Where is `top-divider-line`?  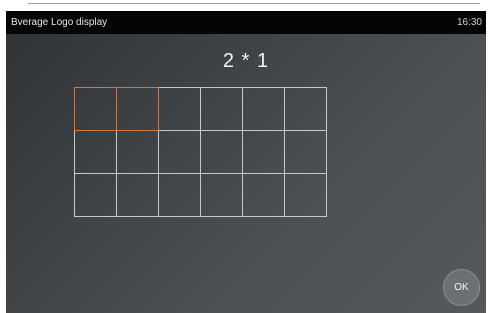 top-divider-line is located at coordinates (254, 3).